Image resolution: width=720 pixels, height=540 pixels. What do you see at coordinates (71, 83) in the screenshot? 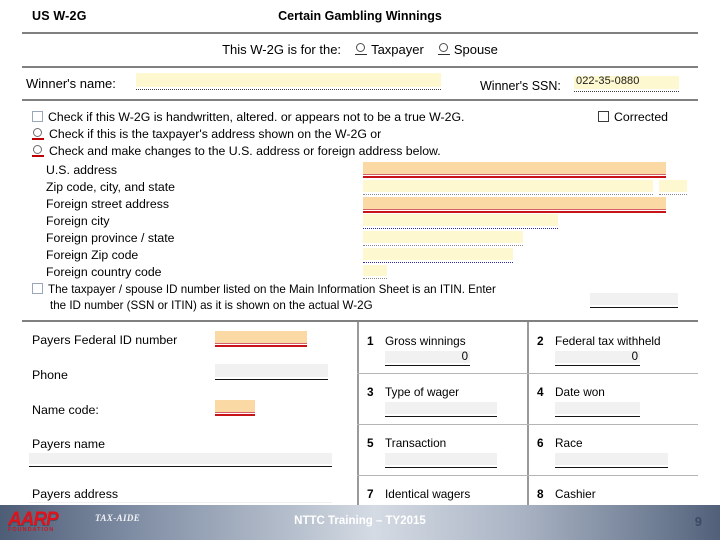
I see `winner-name-label: Winner's name:` at bounding box center [71, 83].